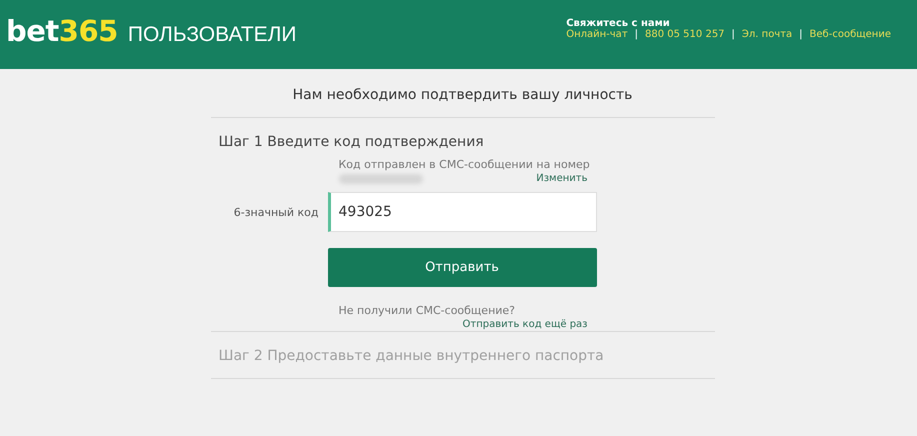 The height and width of the screenshot is (436, 917). What do you see at coordinates (562, 178) in the screenshot?
I see `change-link: Изменить` at bounding box center [562, 178].